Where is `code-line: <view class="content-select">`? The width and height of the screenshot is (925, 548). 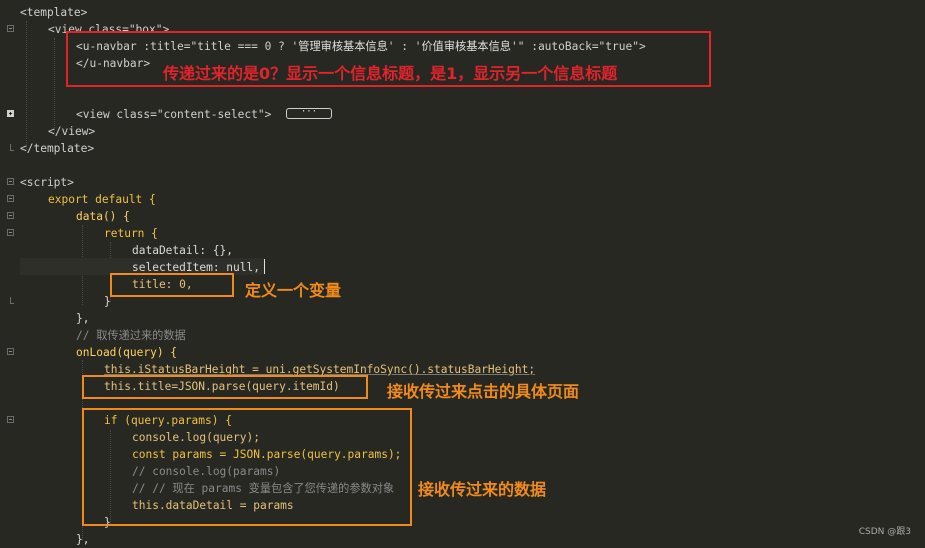
code-line: <view class="content-select"> is located at coordinates (173, 114).